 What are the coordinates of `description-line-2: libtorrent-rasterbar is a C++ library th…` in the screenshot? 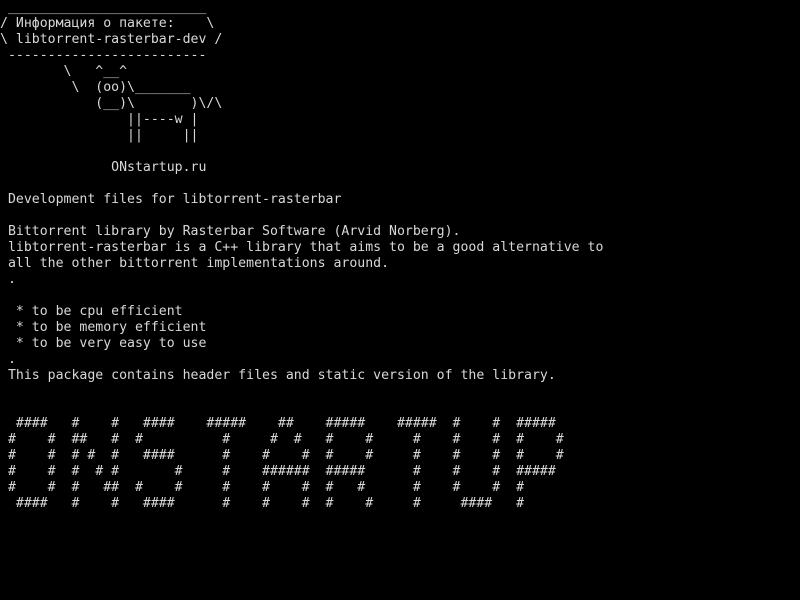 It's located at (302, 247).